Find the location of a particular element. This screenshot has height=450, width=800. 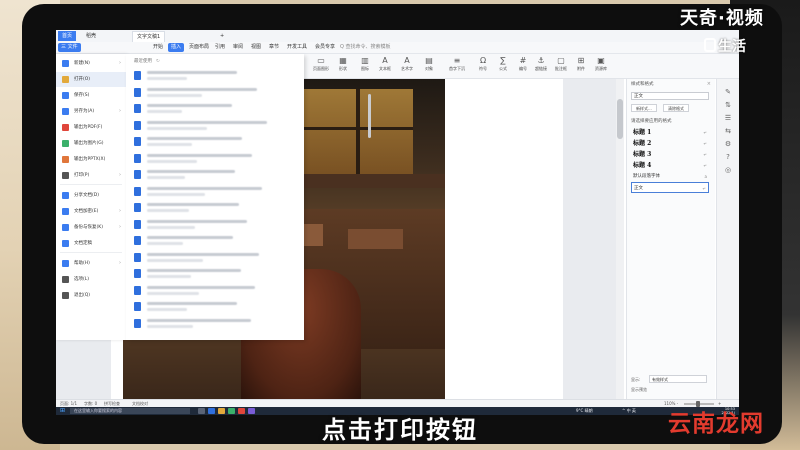

ribbon-icons: ▥ 图标 is located at coordinates (365, 66).